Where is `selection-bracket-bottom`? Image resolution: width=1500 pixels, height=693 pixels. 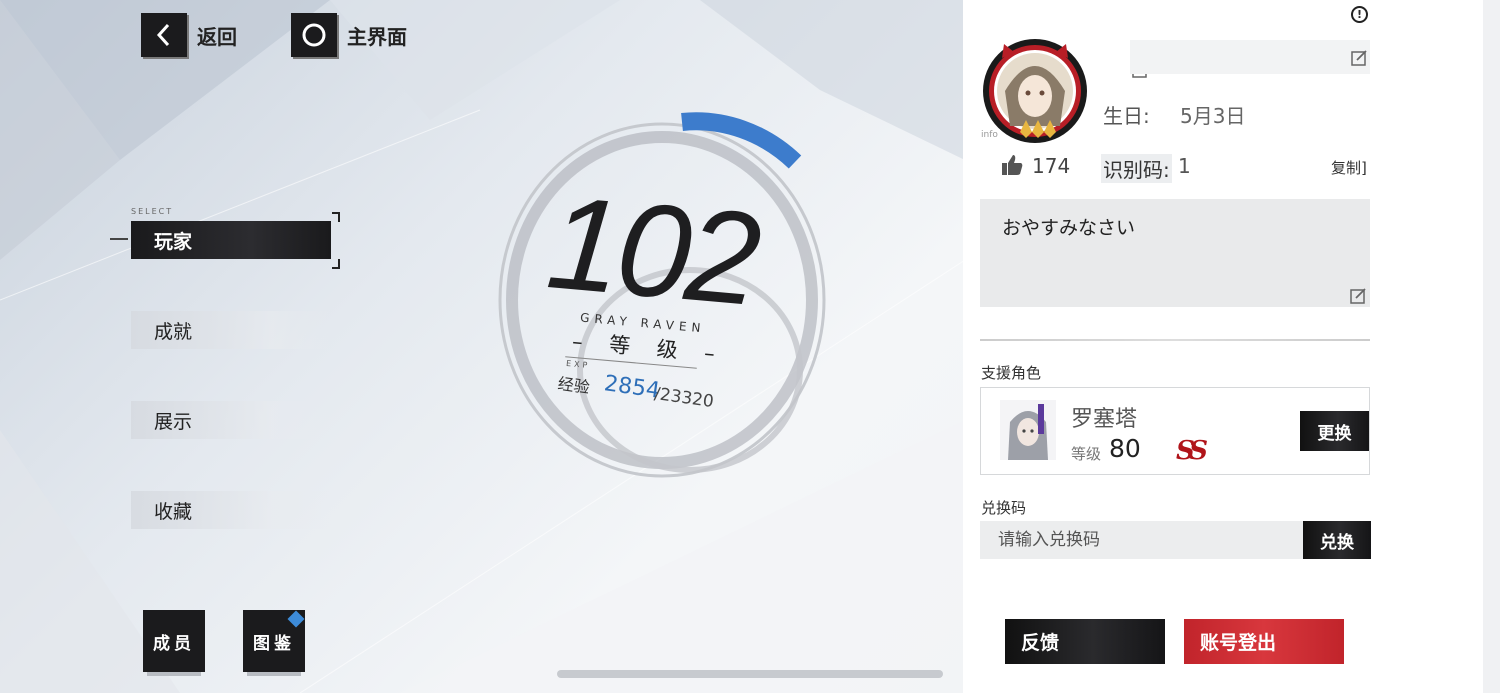
selection-bracket-bottom is located at coordinates (336, 264).